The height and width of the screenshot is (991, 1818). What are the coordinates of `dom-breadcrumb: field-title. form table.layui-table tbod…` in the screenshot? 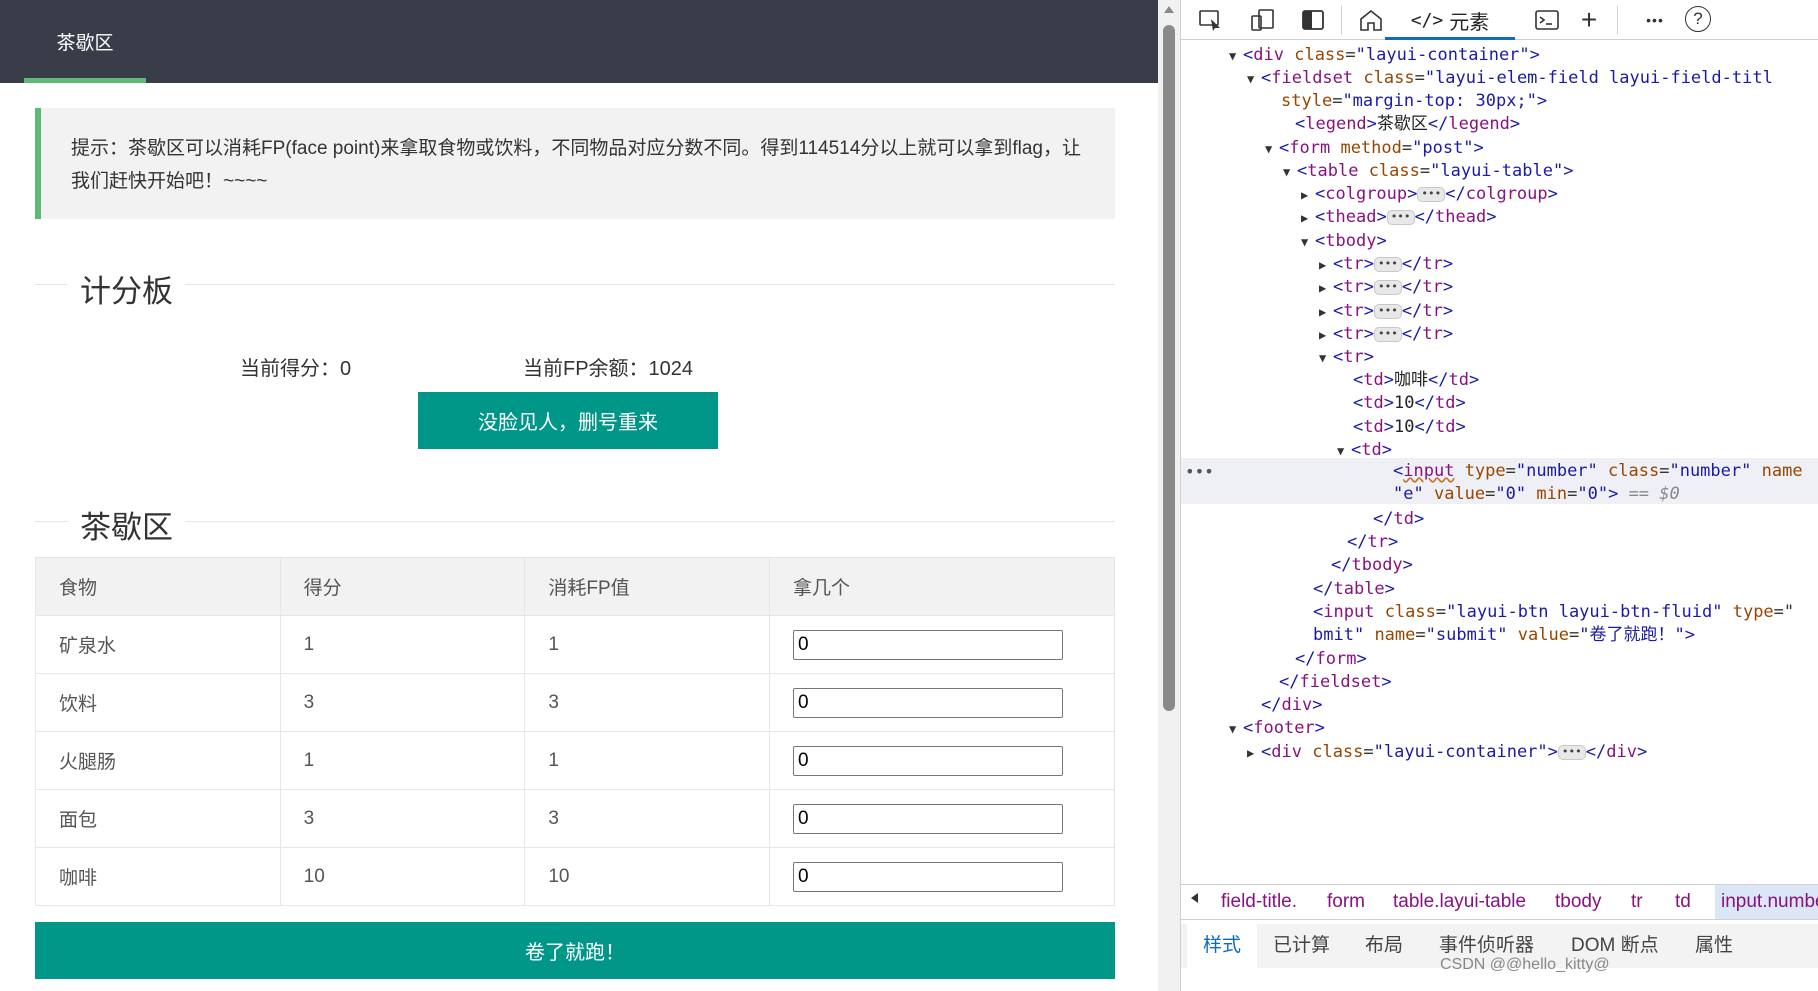 It's located at (1499, 902).